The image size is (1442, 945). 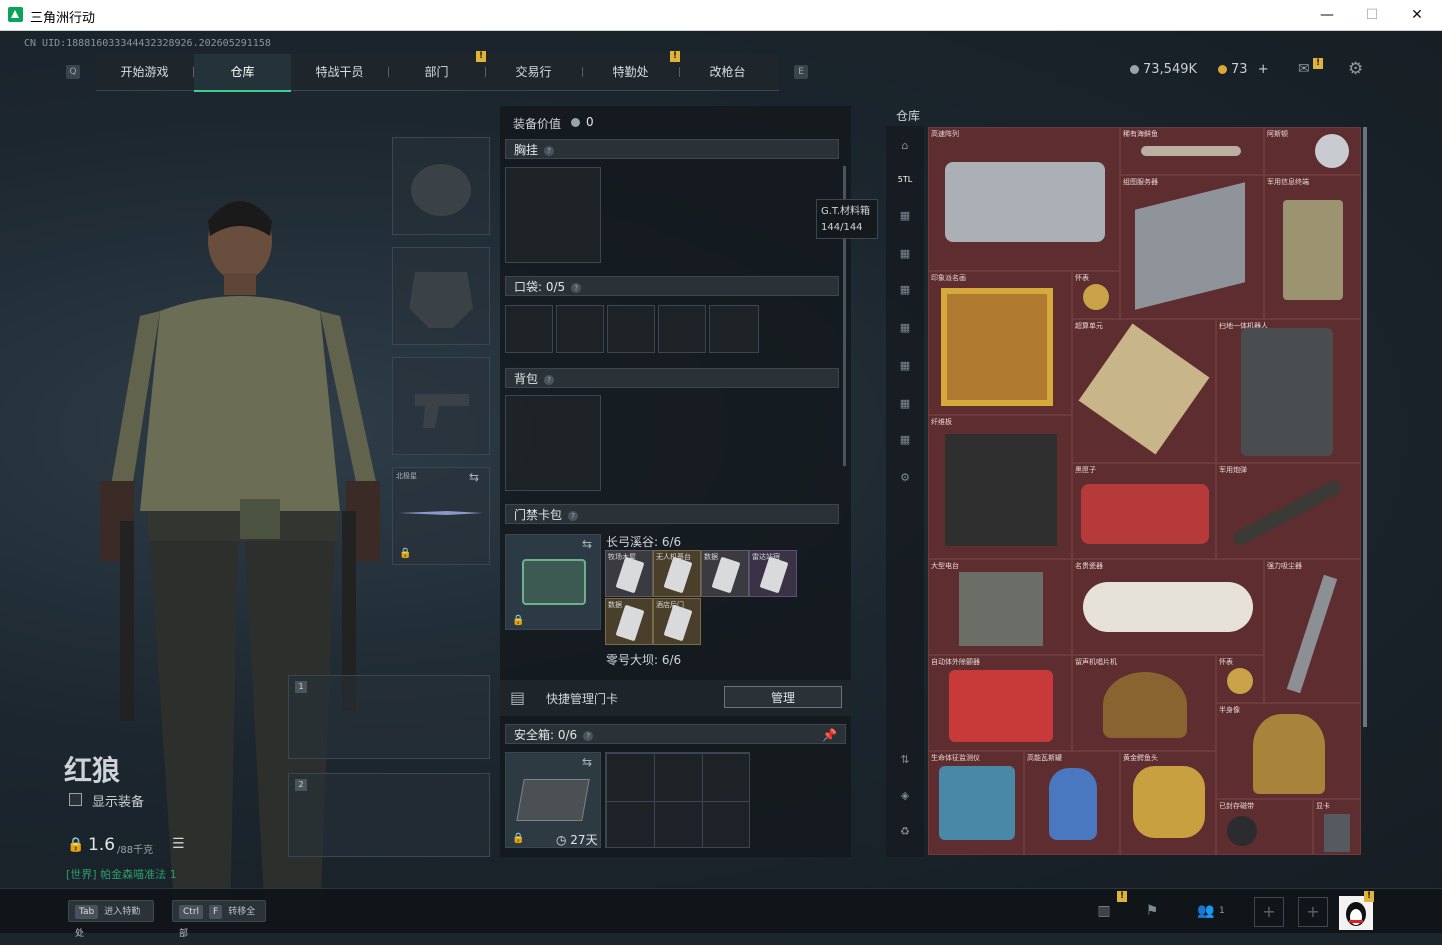 I want to click on warehouse-item: 留声机唱片机, so click(x=1144, y=703).